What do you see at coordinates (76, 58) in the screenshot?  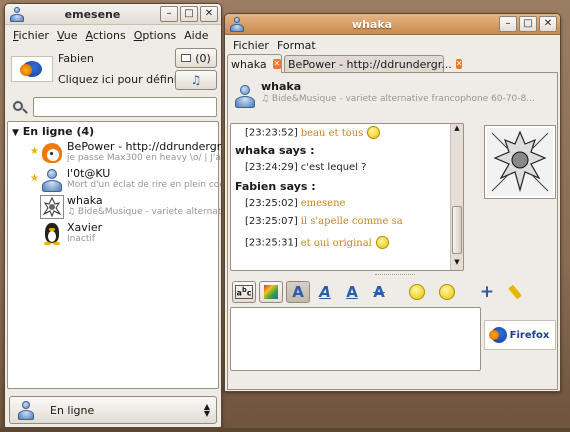 I see `user-name: Fabien` at bounding box center [76, 58].